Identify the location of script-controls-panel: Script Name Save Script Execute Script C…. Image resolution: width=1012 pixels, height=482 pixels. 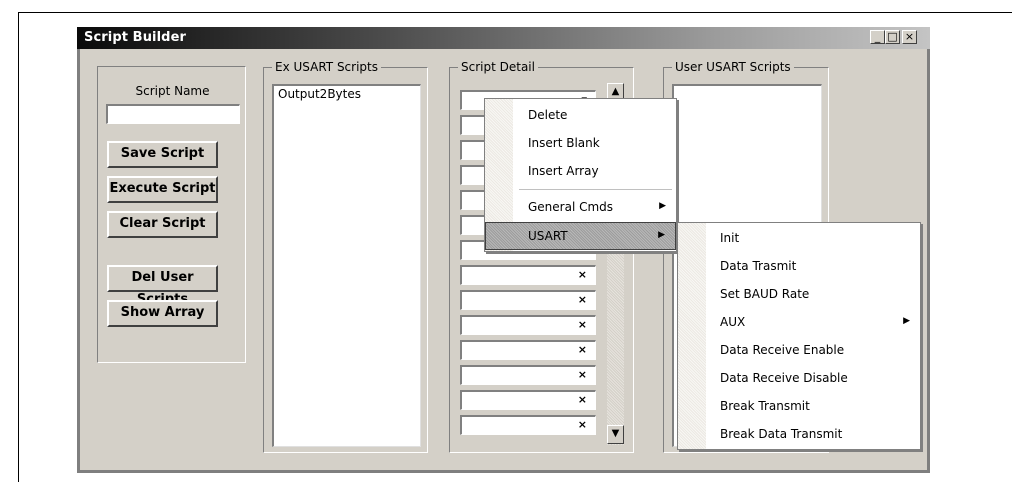
(171, 214).